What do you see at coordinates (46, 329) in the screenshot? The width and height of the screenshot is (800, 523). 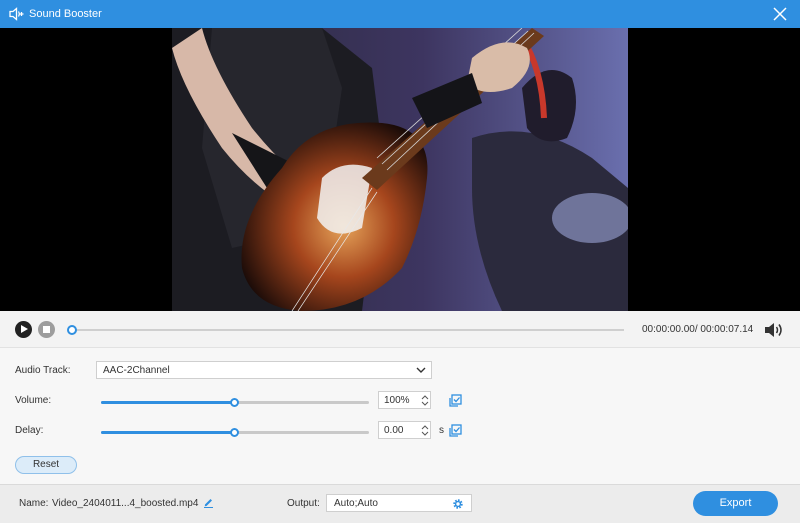 I see `stop-button` at bounding box center [46, 329].